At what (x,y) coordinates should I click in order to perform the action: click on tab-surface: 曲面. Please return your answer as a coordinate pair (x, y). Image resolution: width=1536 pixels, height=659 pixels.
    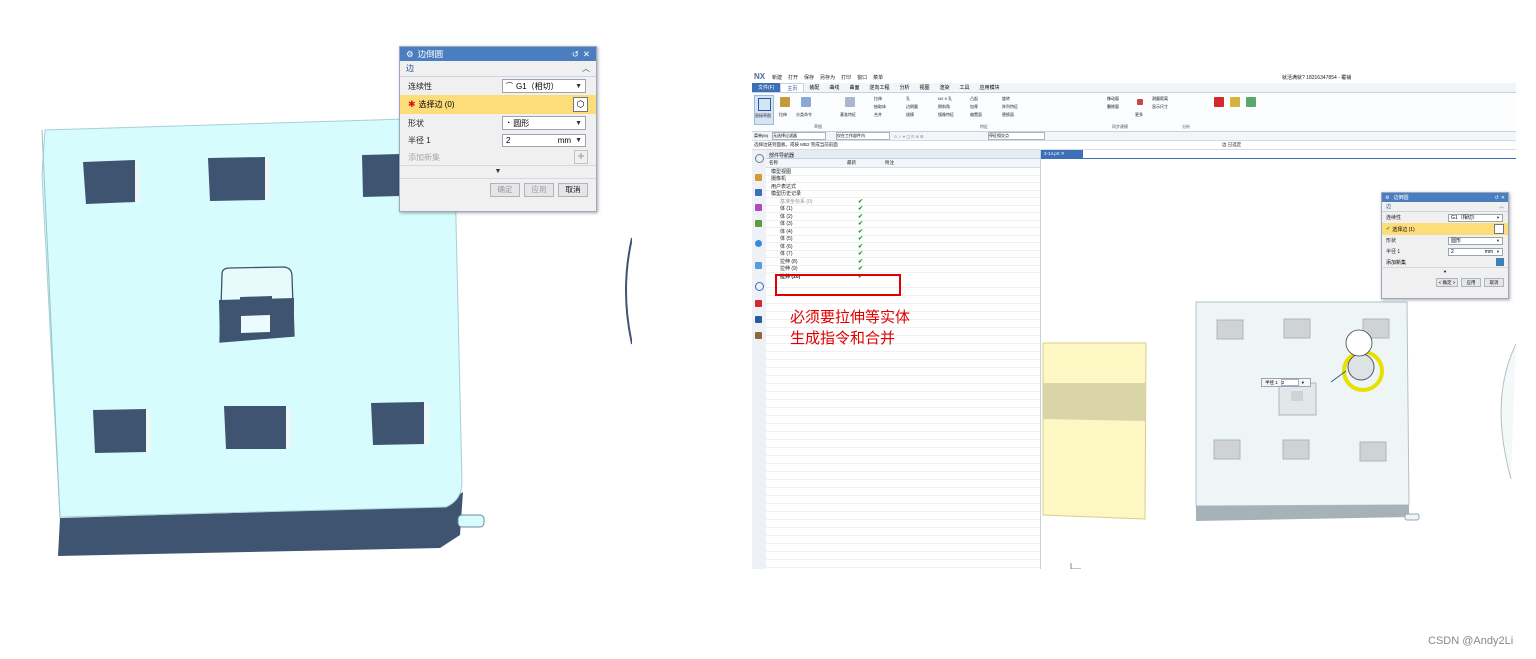
    Looking at the image, I should click on (854, 87).